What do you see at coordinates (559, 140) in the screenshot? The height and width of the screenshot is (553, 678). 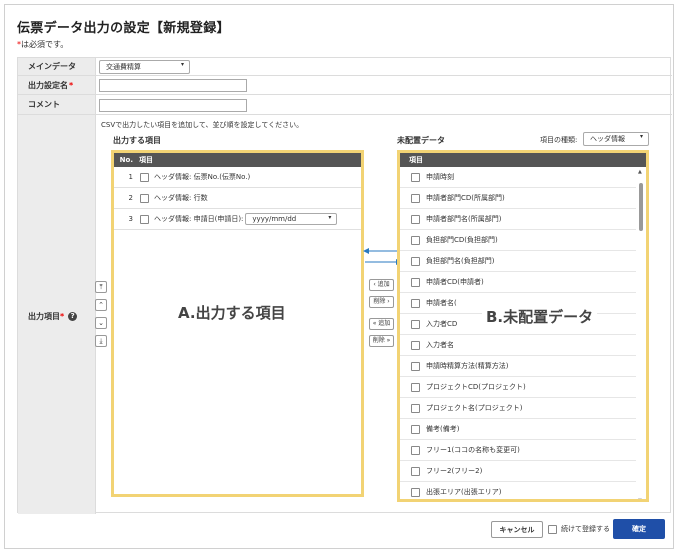 I see `item-type-label: 項目の種類:` at bounding box center [559, 140].